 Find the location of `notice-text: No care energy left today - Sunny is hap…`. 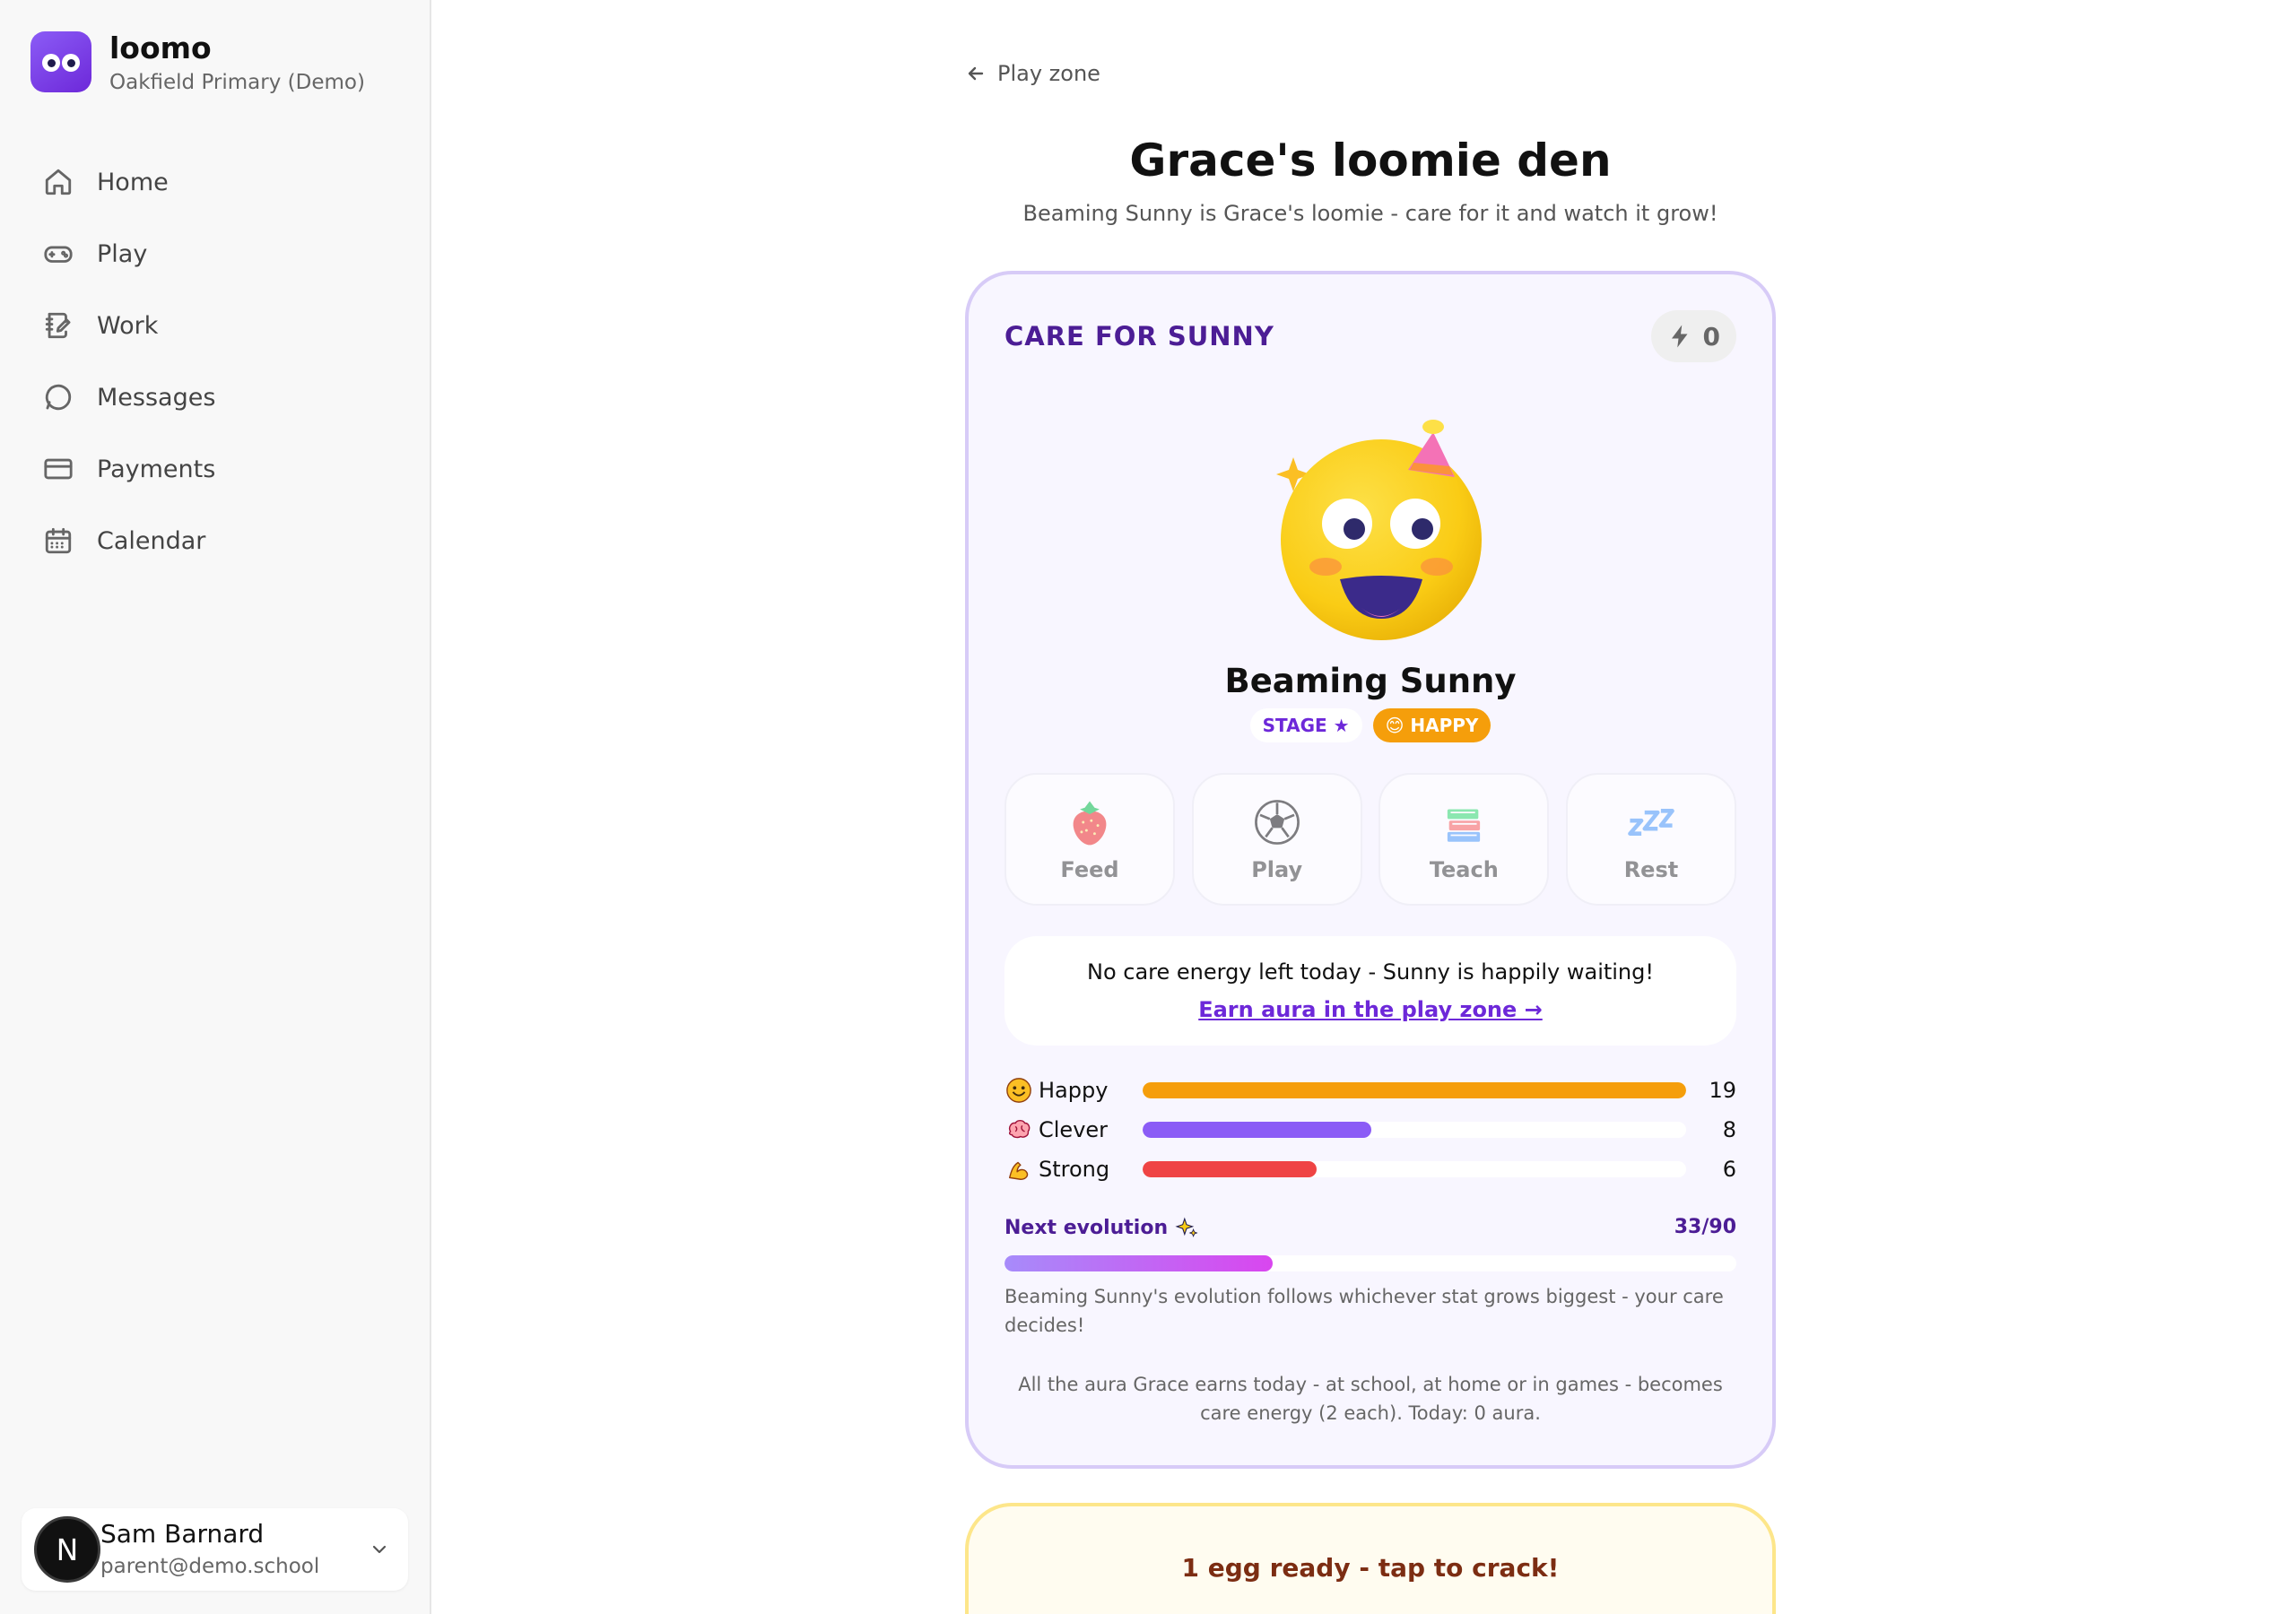

notice-text: No care energy left today - Sunny is hap… is located at coordinates (1370, 972).